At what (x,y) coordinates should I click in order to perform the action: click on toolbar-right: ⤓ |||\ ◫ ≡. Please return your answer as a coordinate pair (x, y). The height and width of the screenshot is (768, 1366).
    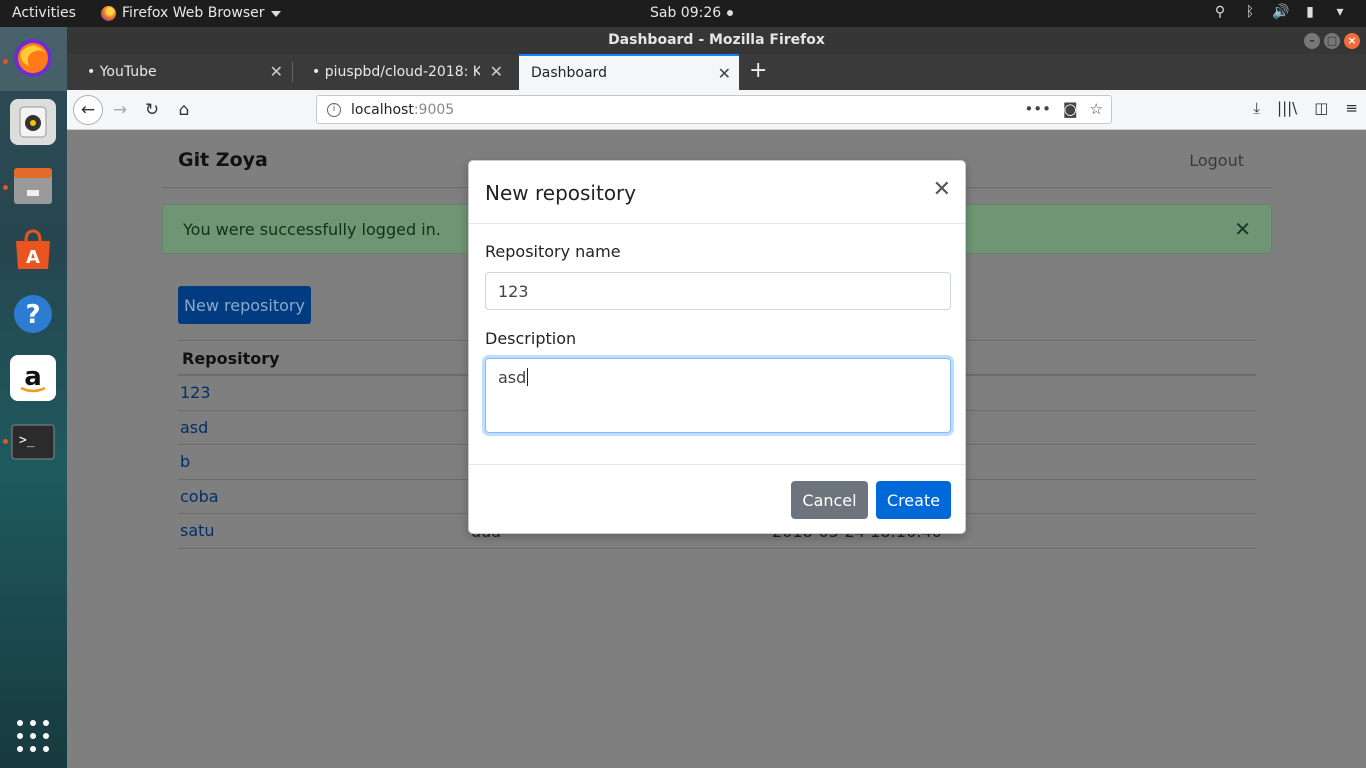
    Looking at the image, I should click on (1305, 108).